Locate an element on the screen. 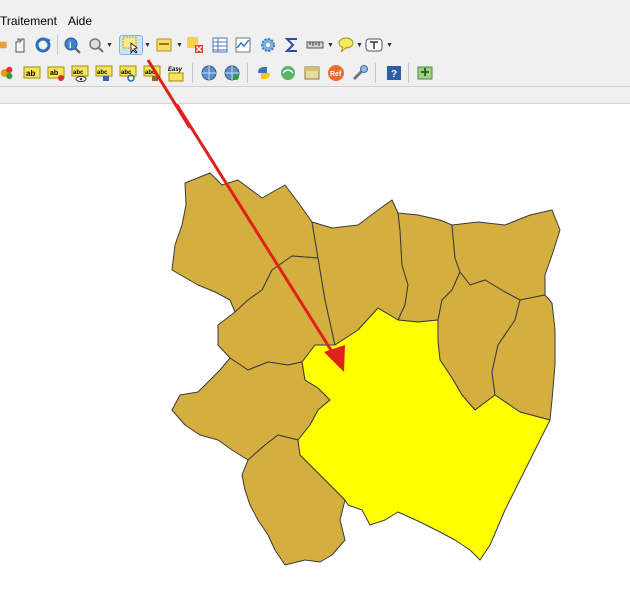  ref-icon: Ref is located at coordinates (336, 73).